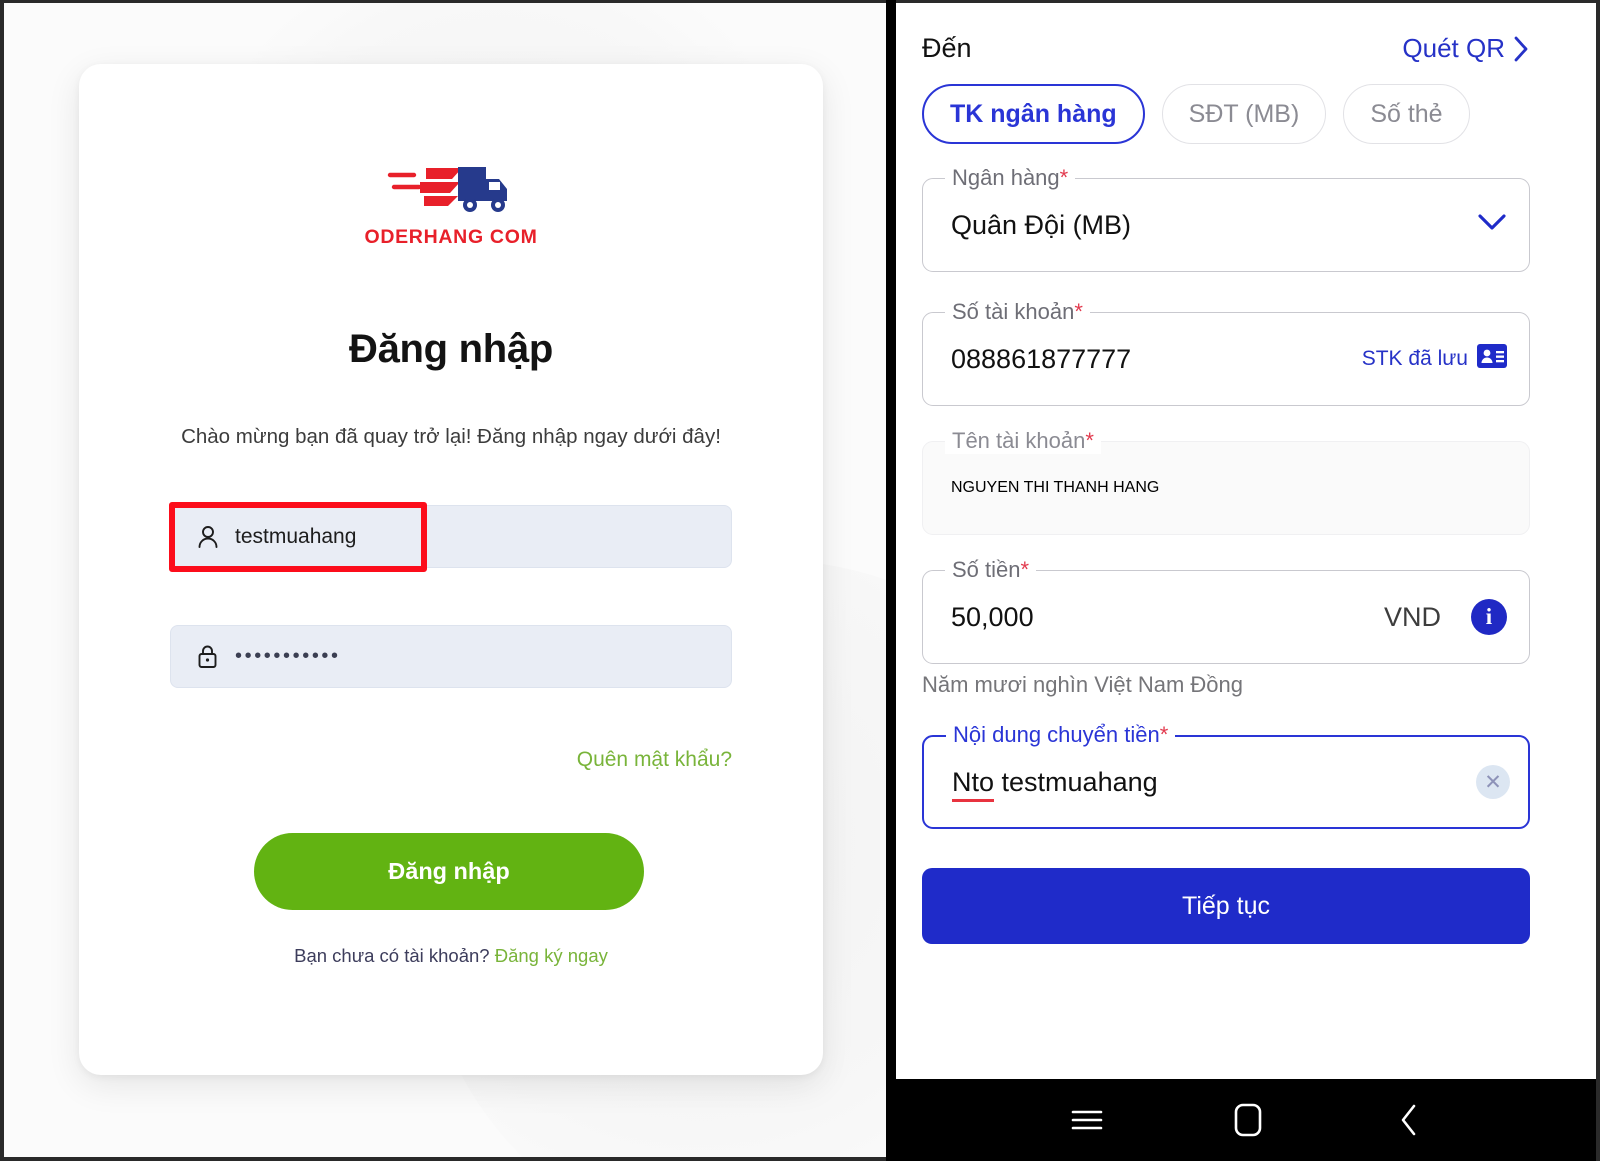 This screenshot has width=1600, height=1161. What do you see at coordinates (1226, 610) in the screenshot?
I see `amount-input: Số tiền* 50,000 VND i` at bounding box center [1226, 610].